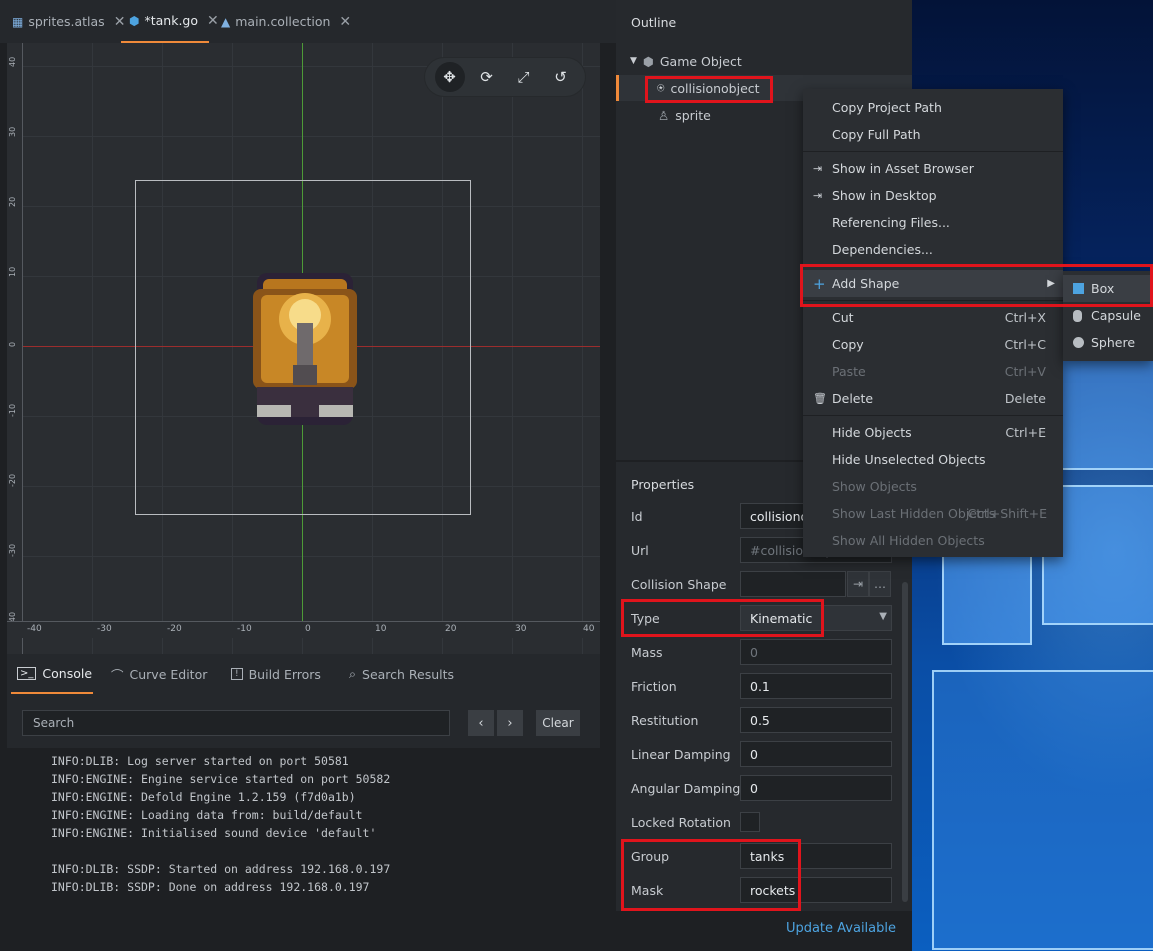  What do you see at coordinates (236, 723) in the screenshot?
I see `console-search-input: Search` at bounding box center [236, 723].